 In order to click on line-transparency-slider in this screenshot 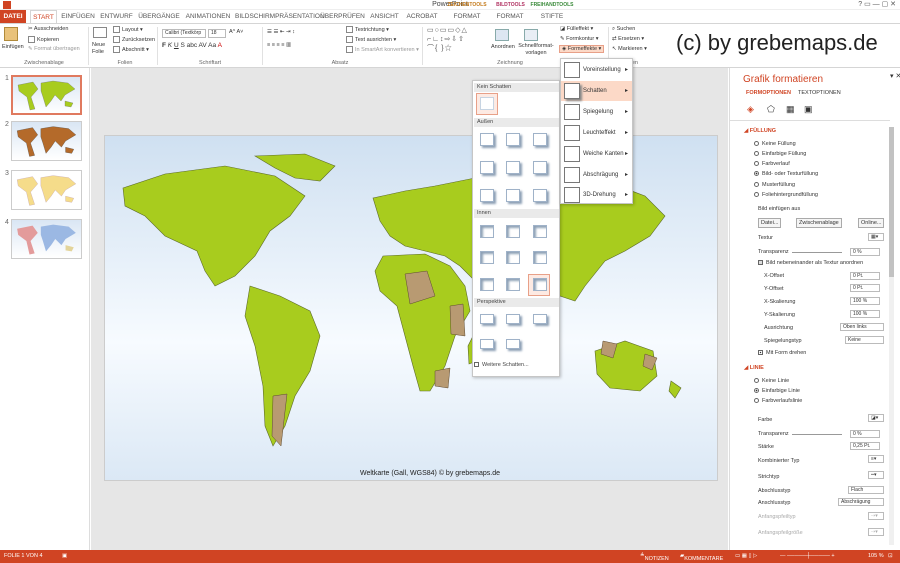, I will do `click(817, 434)`.